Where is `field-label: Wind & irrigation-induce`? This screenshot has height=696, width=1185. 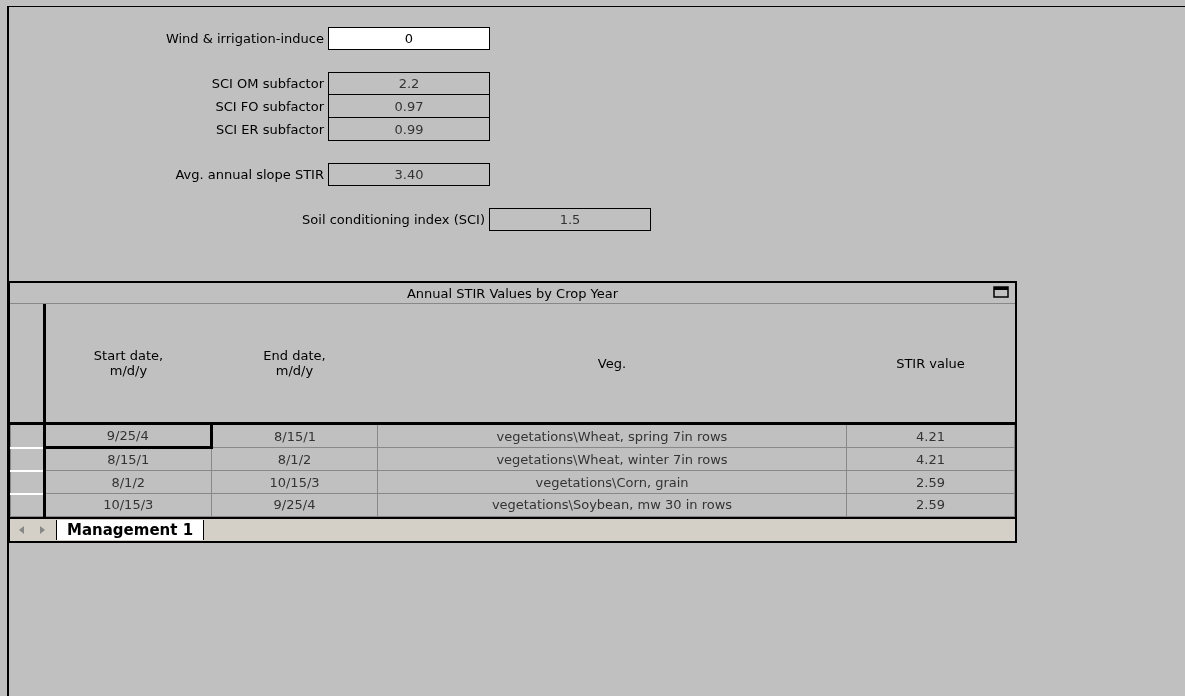 field-label: Wind & irrigation-induce is located at coordinates (244, 38).